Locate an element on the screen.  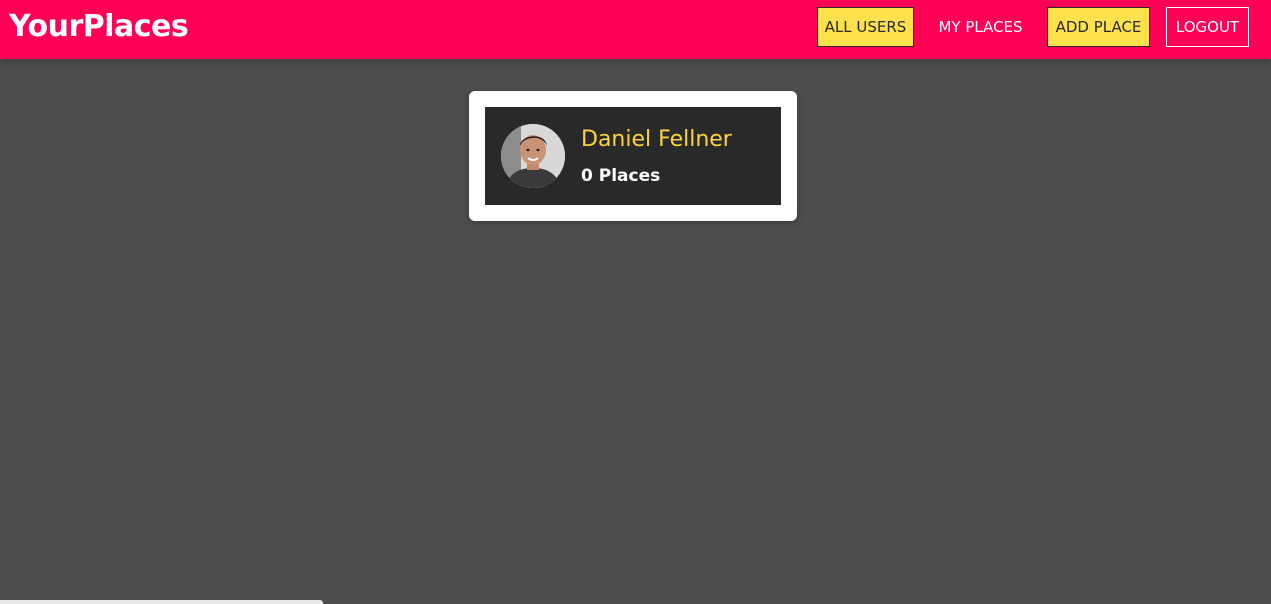
nav-add-place-button: ADD PLACE is located at coordinates (1098, 27).